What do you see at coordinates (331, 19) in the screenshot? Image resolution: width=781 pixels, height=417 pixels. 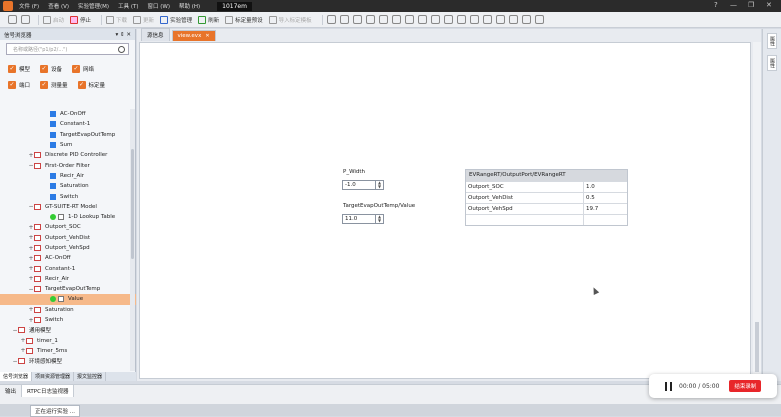 I see `zoom-in-icon` at bounding box center [331, 19].